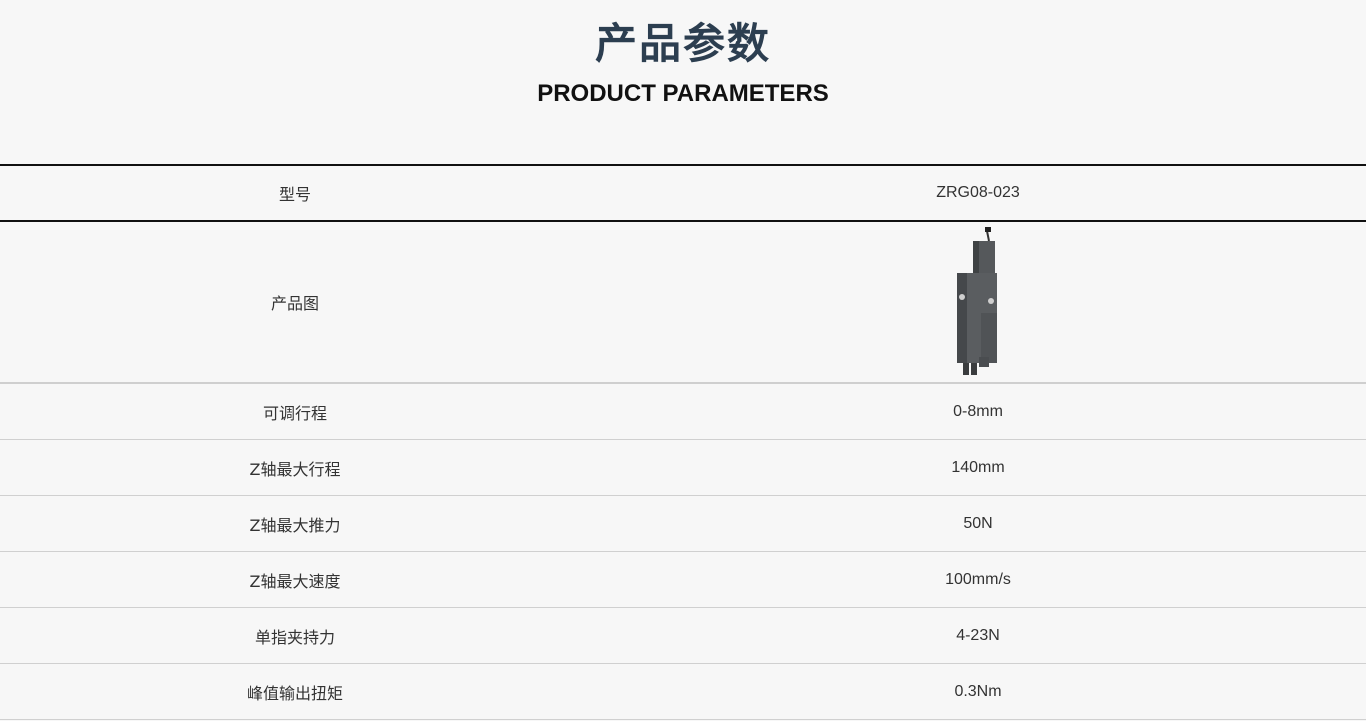 The height and width of the screenshot is (721, 1366). Describe the element at coordinates (295, 581) in the screenshot. I see `row-label: Z轴最大速度` at that location.